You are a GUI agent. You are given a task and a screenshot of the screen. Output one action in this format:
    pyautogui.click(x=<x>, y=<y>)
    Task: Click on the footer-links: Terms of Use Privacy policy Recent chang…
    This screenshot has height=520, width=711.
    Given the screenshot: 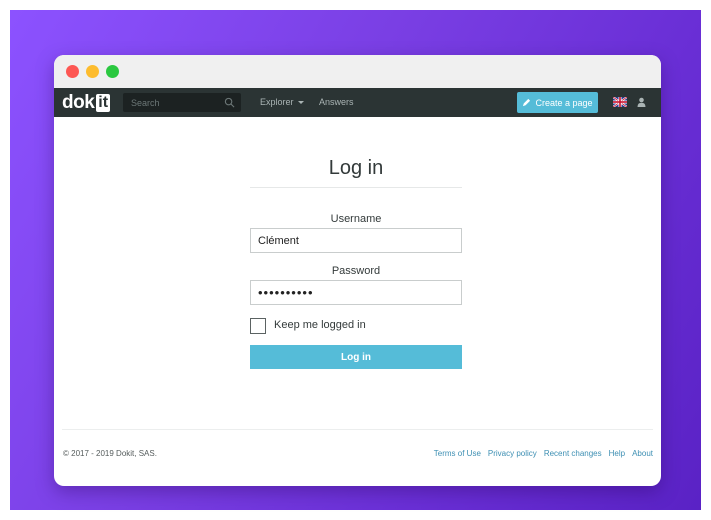 What is the action you would take?
    pyautogui.click(x=543, y=453)
    